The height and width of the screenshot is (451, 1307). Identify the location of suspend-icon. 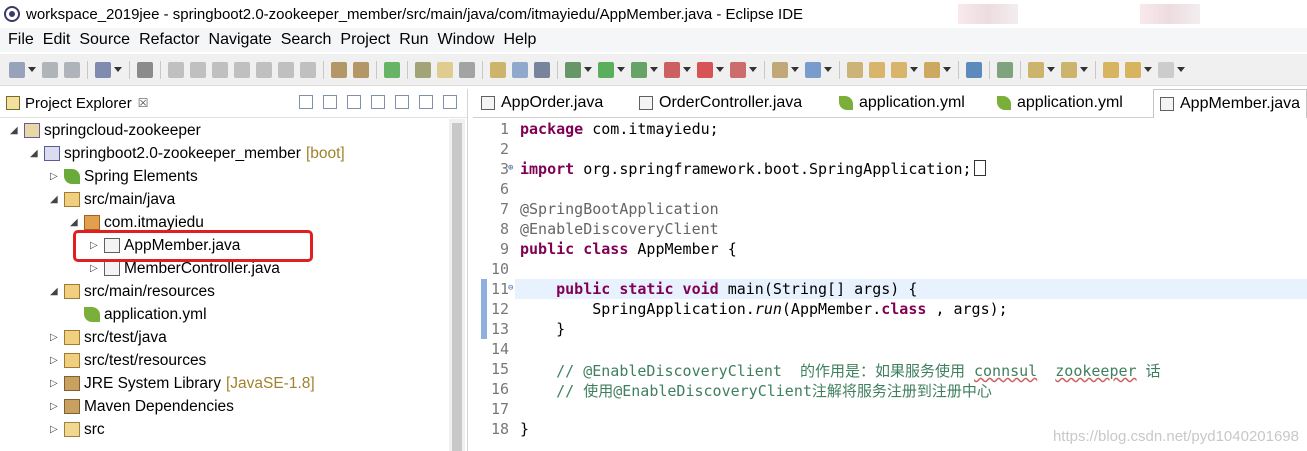
(198, 69).